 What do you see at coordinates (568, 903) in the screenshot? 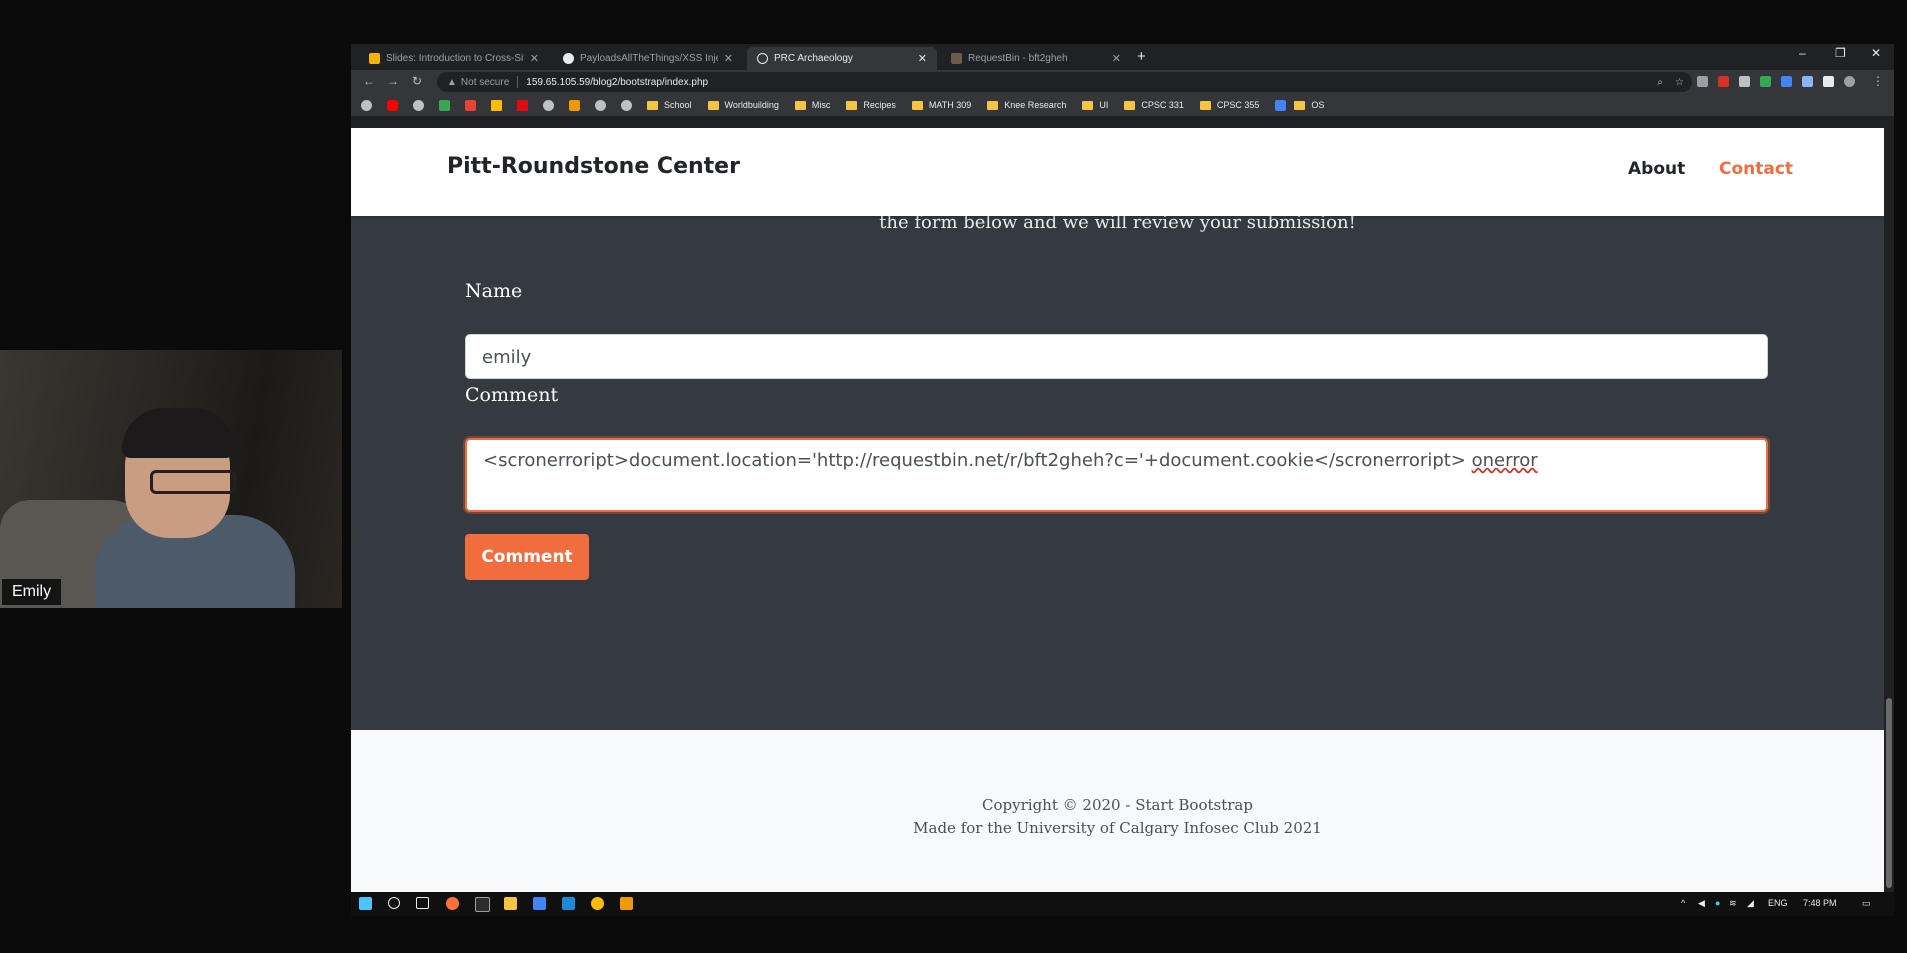
I see `vscode-icon` at bounding box center [568, 903].